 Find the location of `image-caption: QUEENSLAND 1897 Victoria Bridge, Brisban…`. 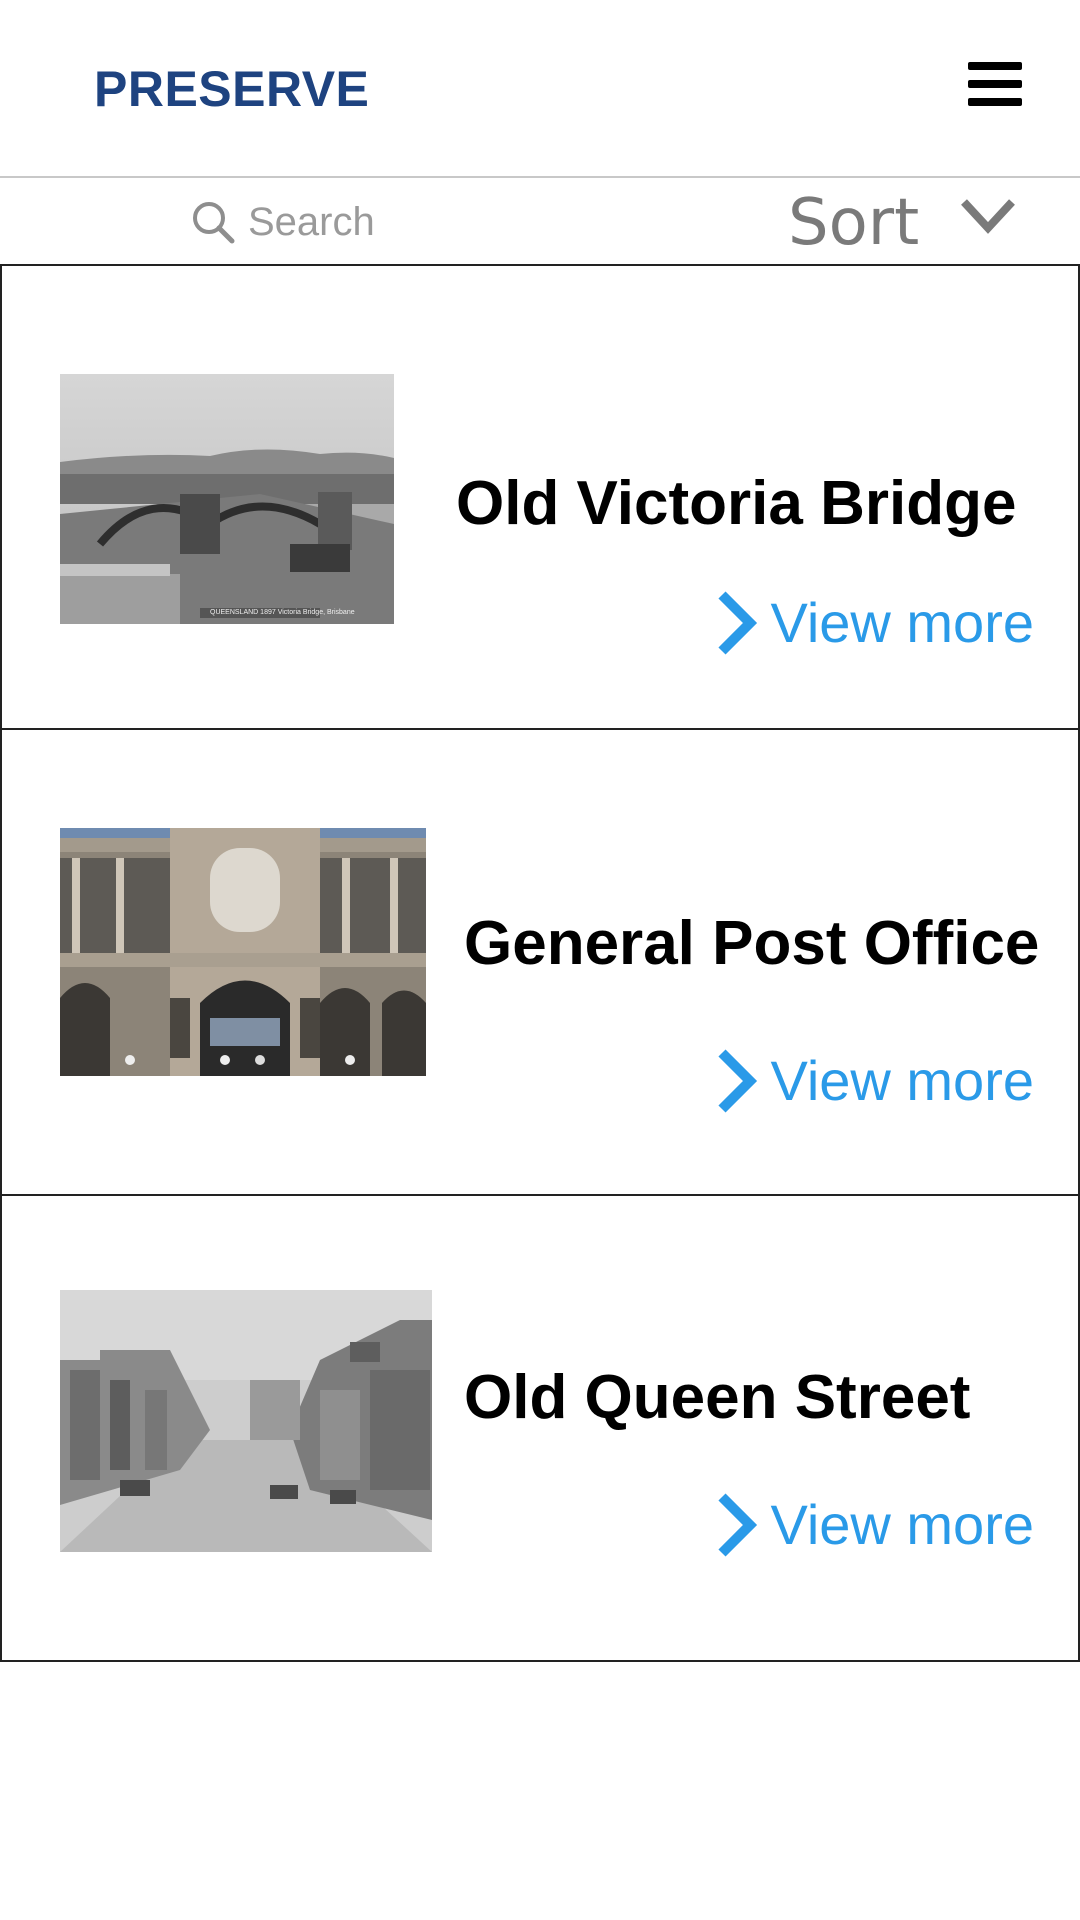

image-caption: QUEENSLAND 1897 Victoria Bridge, Brisban… is located at coordinates (282, 612).